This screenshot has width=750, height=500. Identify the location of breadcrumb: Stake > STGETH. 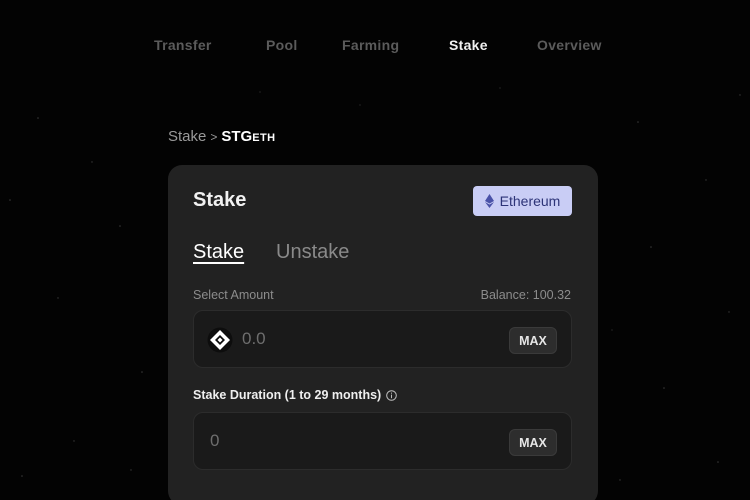
(221, 136).